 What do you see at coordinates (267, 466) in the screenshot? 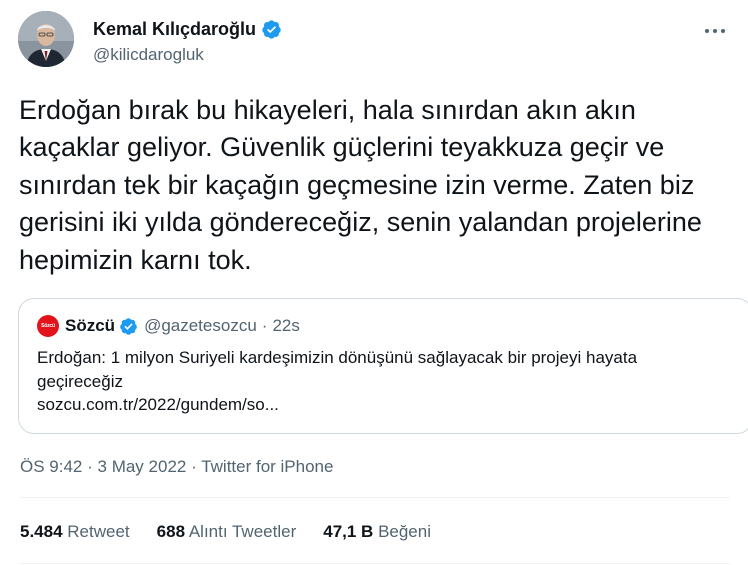
I see `tweet-source: Twitter for iPhone` at bounding box center [267, 466].